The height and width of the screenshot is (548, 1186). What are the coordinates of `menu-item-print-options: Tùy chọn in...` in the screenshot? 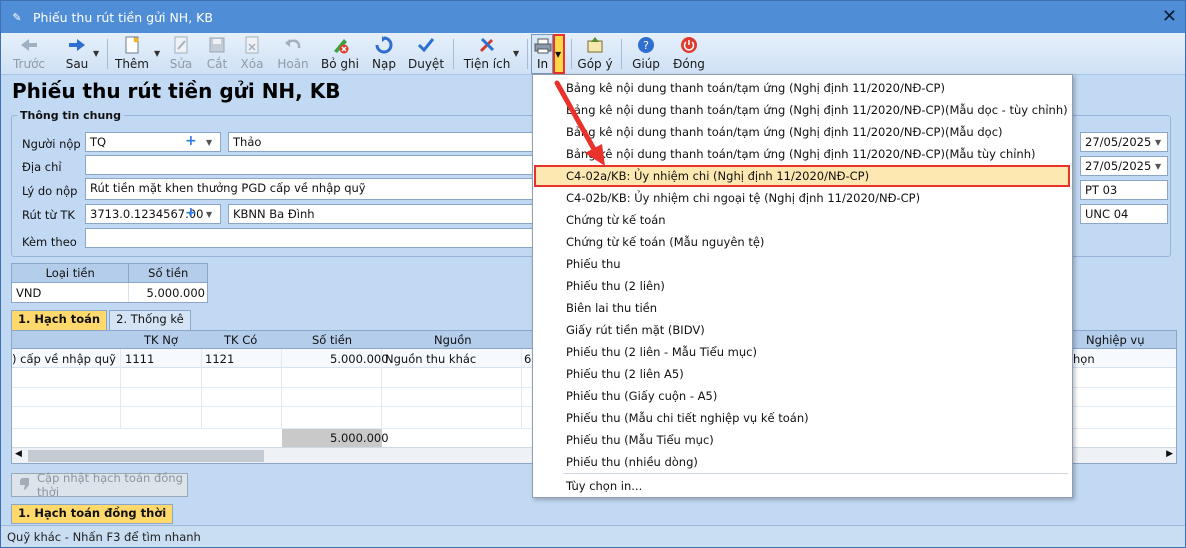 It's located at (604, 486).